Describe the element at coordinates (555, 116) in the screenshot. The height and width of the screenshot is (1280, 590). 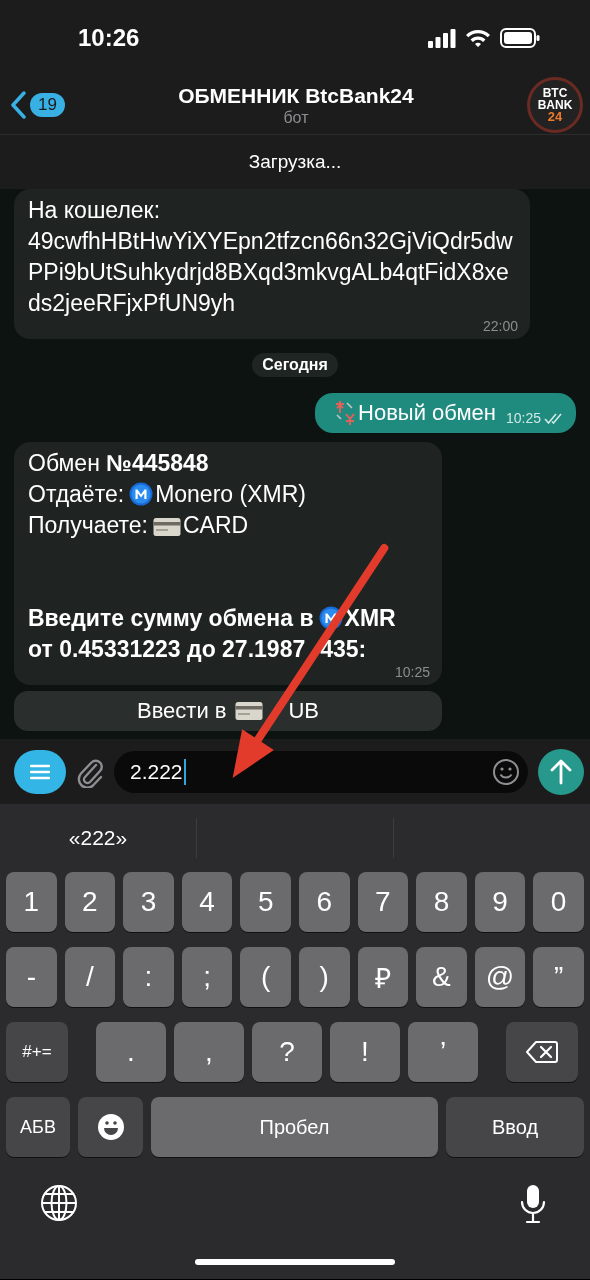
I see `avatar-logo-text: 24` at that location.